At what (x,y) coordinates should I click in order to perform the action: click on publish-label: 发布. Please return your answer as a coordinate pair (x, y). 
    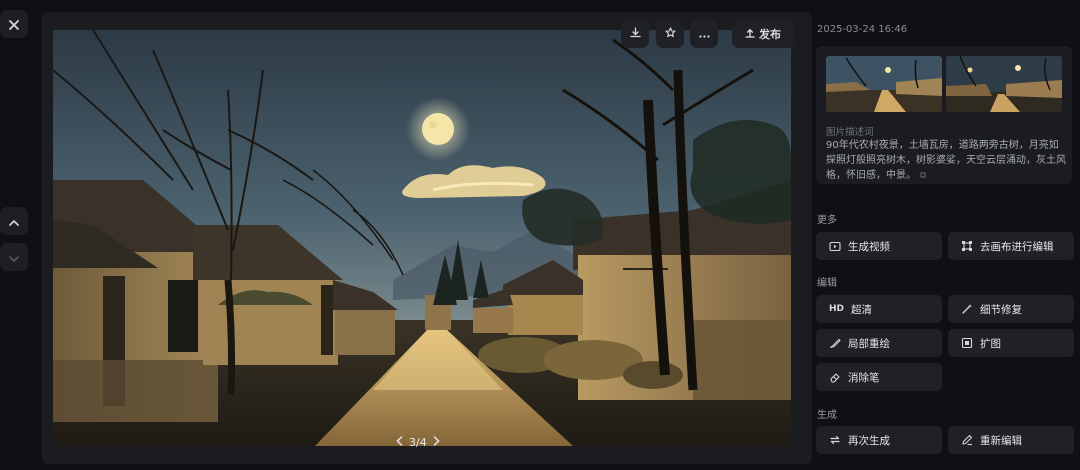
    Looking at the image, I should click on (770, 34).